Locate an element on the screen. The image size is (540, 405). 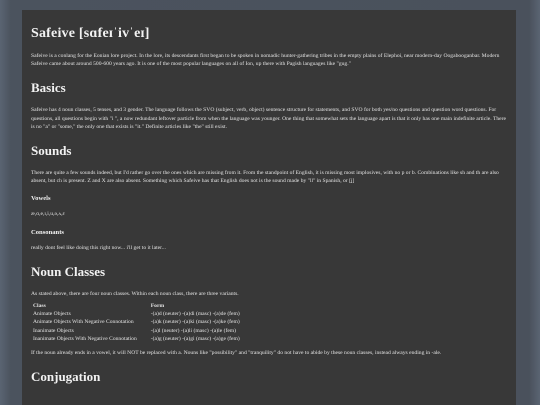
page-title: Safeive [sɑfeɪˈivˈeɪ] is located at coordinates (90, 33).